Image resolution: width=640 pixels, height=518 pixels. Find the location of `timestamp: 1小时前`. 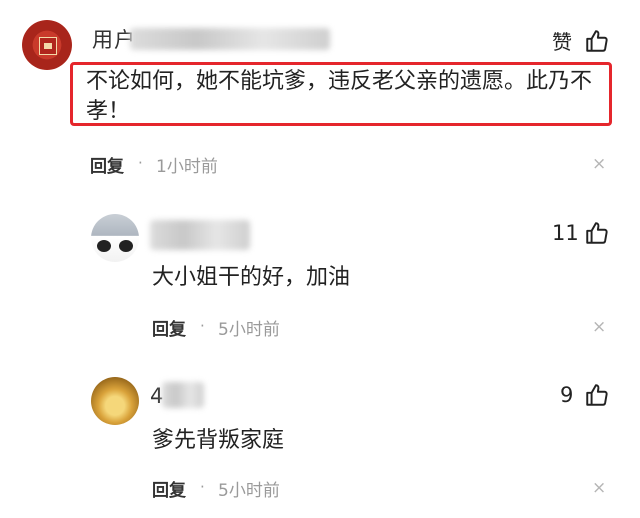

timestamp: 1小时前 is located at coordinates (187, 167).